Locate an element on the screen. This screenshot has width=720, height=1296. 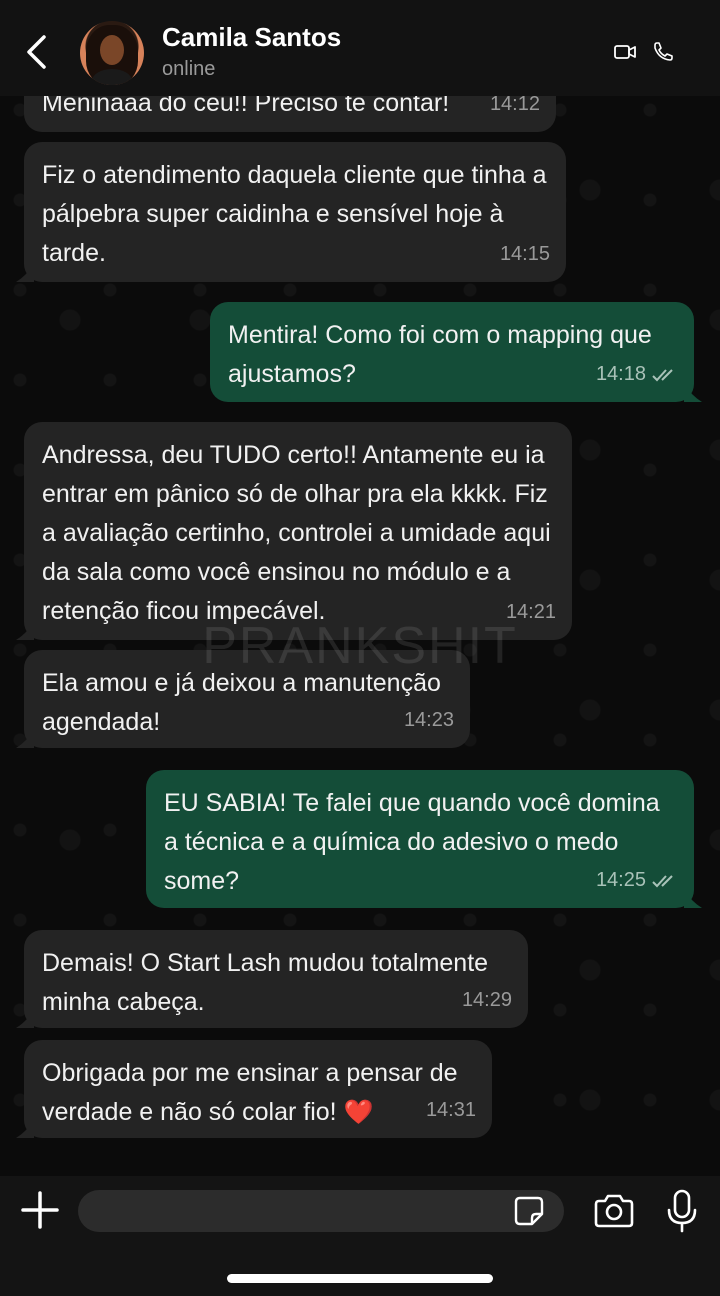
message-time: 14:15 is located at coordinates (524, 254).